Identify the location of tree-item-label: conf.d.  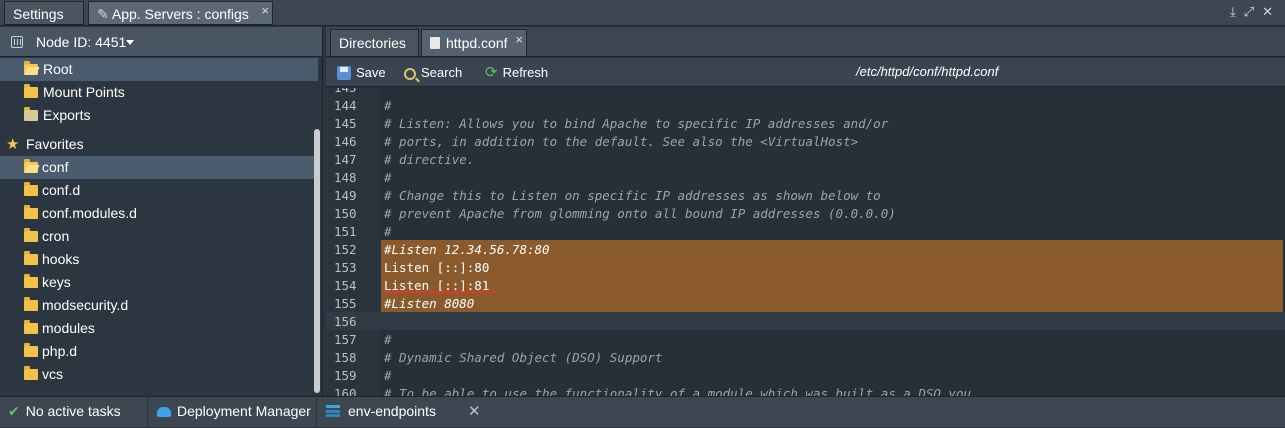
(61, 190).